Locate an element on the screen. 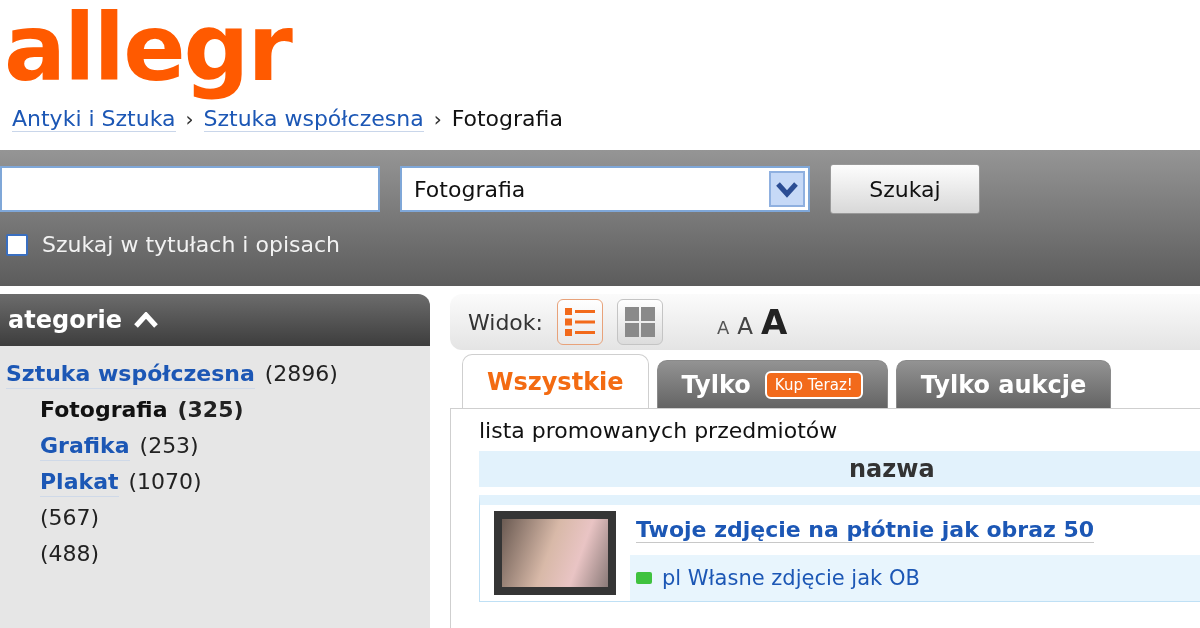  list-view-button is located at coordinates (579, 322).